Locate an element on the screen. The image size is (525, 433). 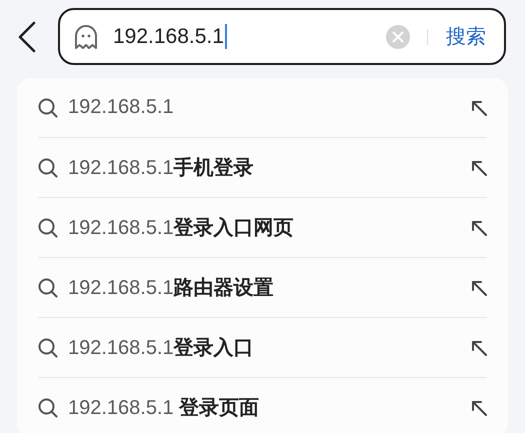
ghost-icon is located at coordinates (86, 37).